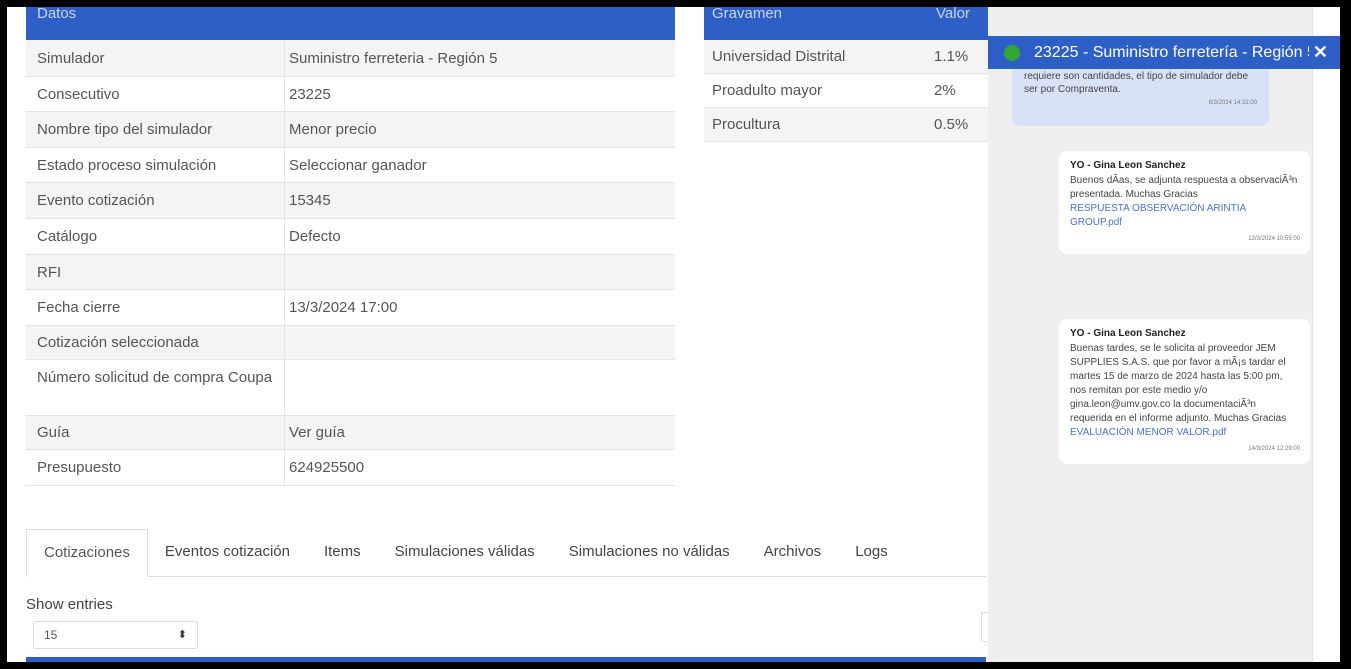  I want to click on incoming-message-time: 8/3/2024 14:32:00, so click(1232, 103).